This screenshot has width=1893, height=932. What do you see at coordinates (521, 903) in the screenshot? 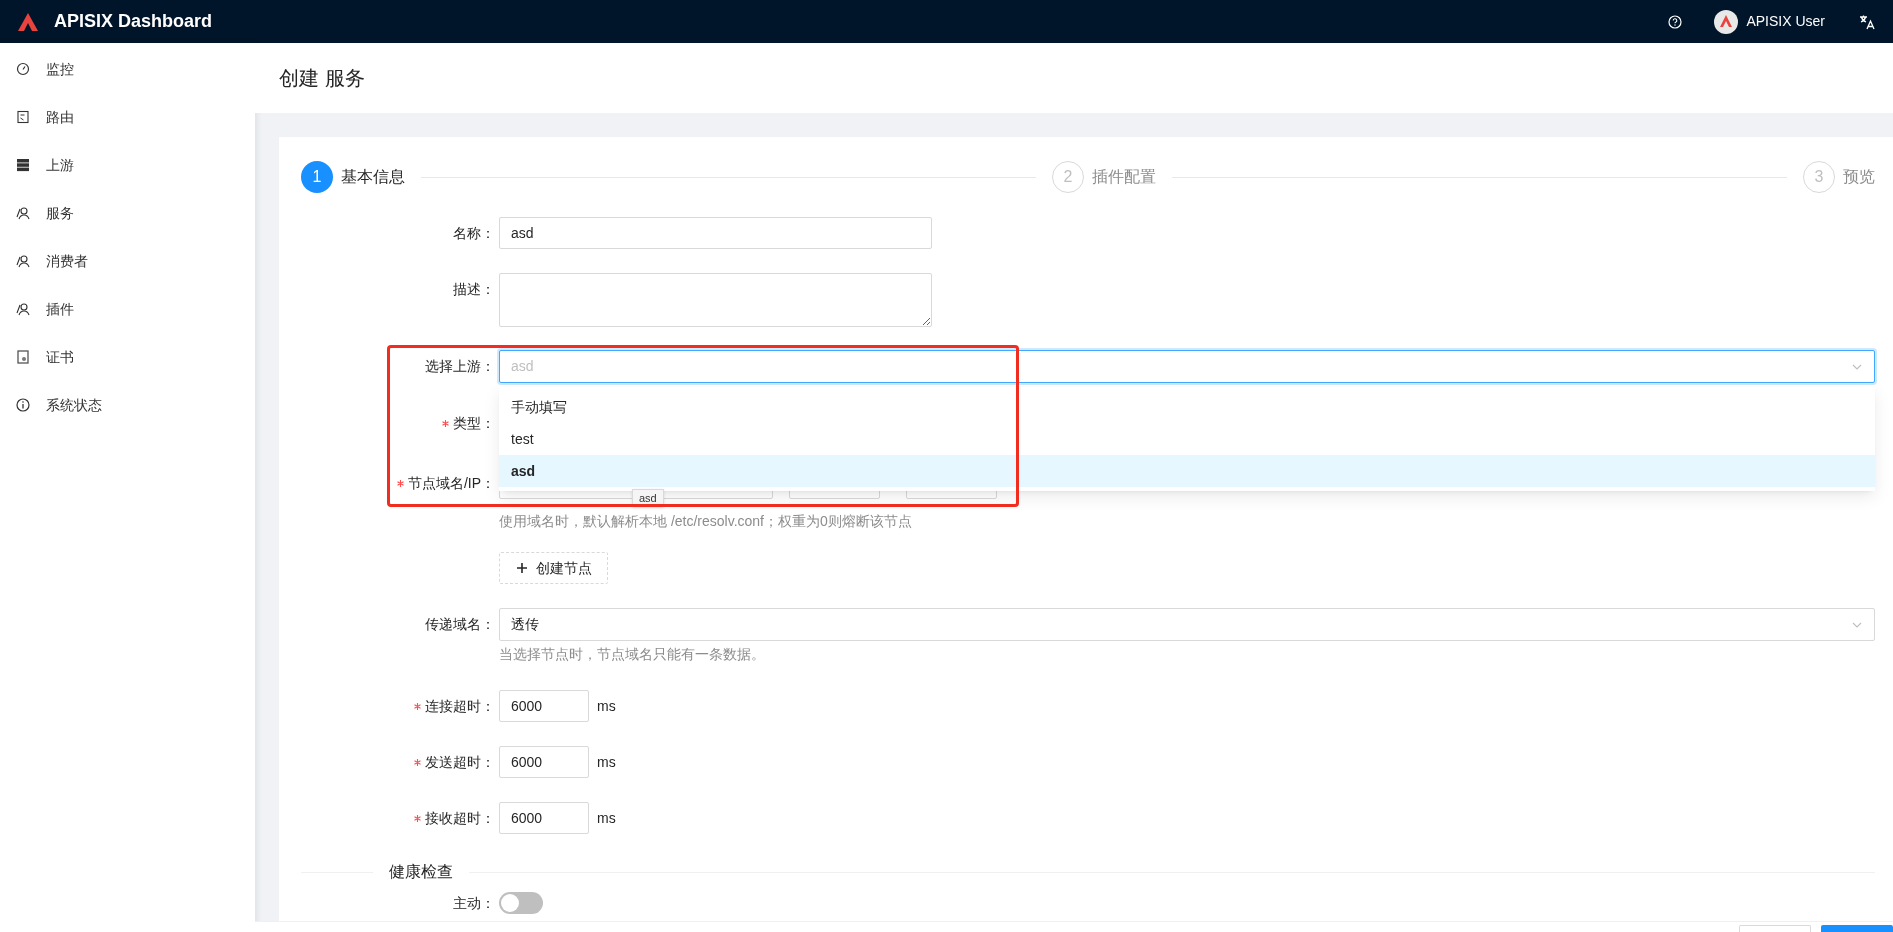
I see `toggle-switch` at bounding box center [521, 903].